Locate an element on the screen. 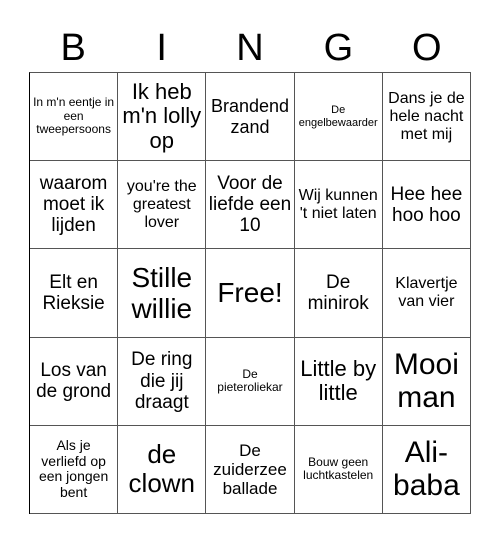 The width and height of the screenshot is (500, 544). bingo-cell: Klavertje van vier is located at coordinates (426, 293).